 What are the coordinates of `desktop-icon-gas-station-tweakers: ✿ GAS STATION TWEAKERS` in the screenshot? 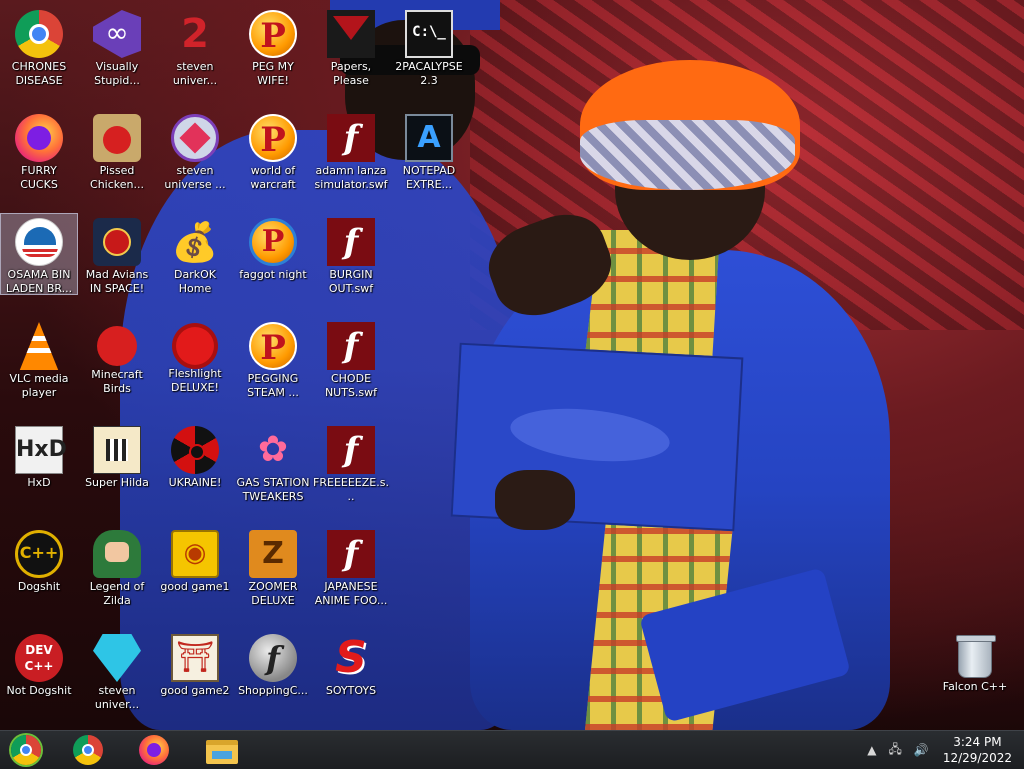 It's located at (273, 463).